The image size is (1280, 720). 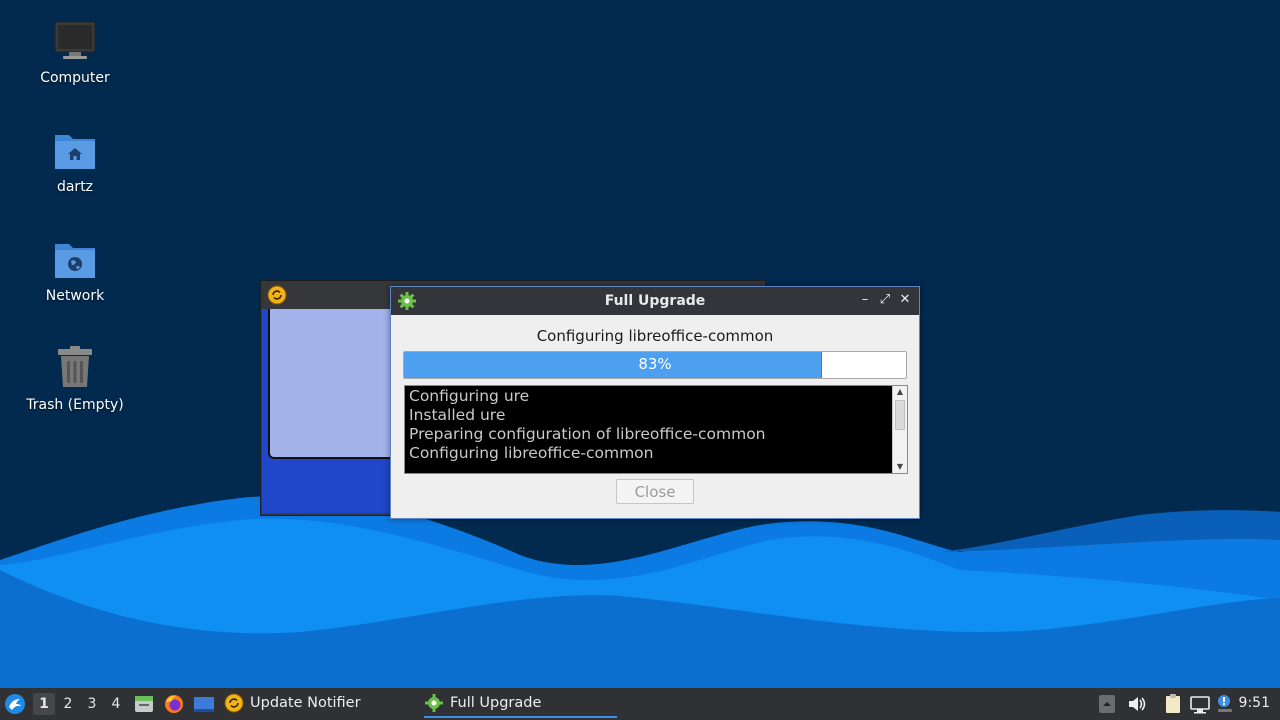 I want to click on notifier-panel, so click(x=332, y=384).